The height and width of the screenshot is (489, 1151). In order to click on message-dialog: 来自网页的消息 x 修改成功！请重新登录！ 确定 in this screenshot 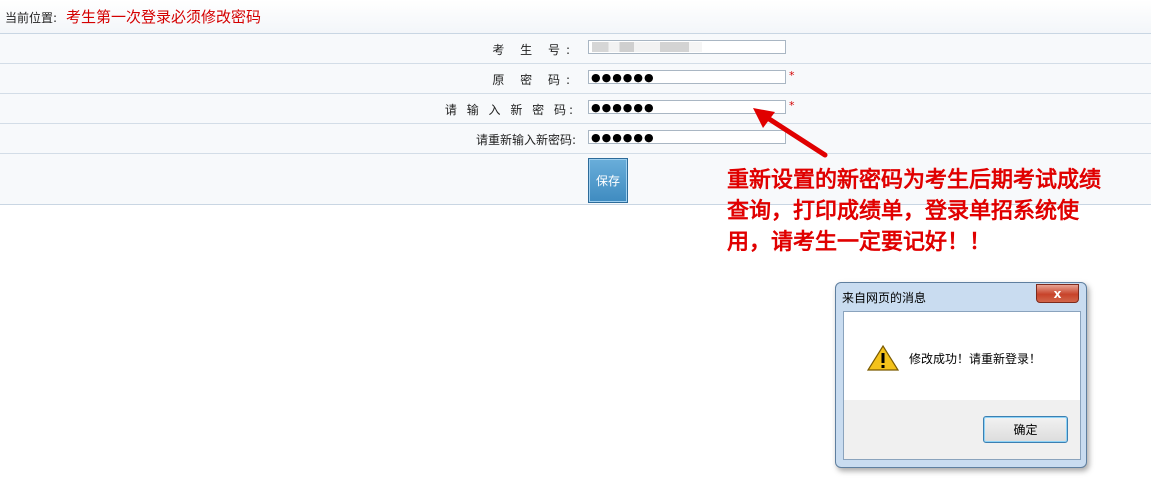, I will do `click(961, 375)`.